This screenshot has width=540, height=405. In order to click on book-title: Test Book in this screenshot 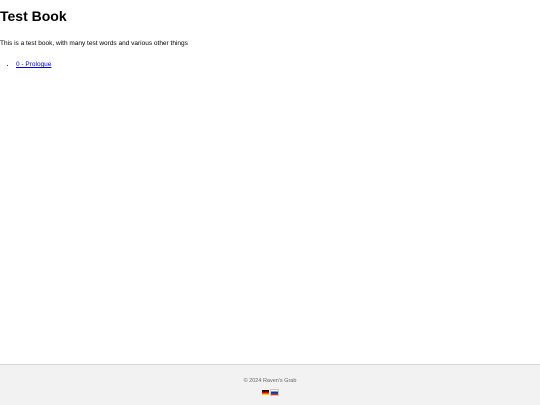, I will do `click(33, 16)`.